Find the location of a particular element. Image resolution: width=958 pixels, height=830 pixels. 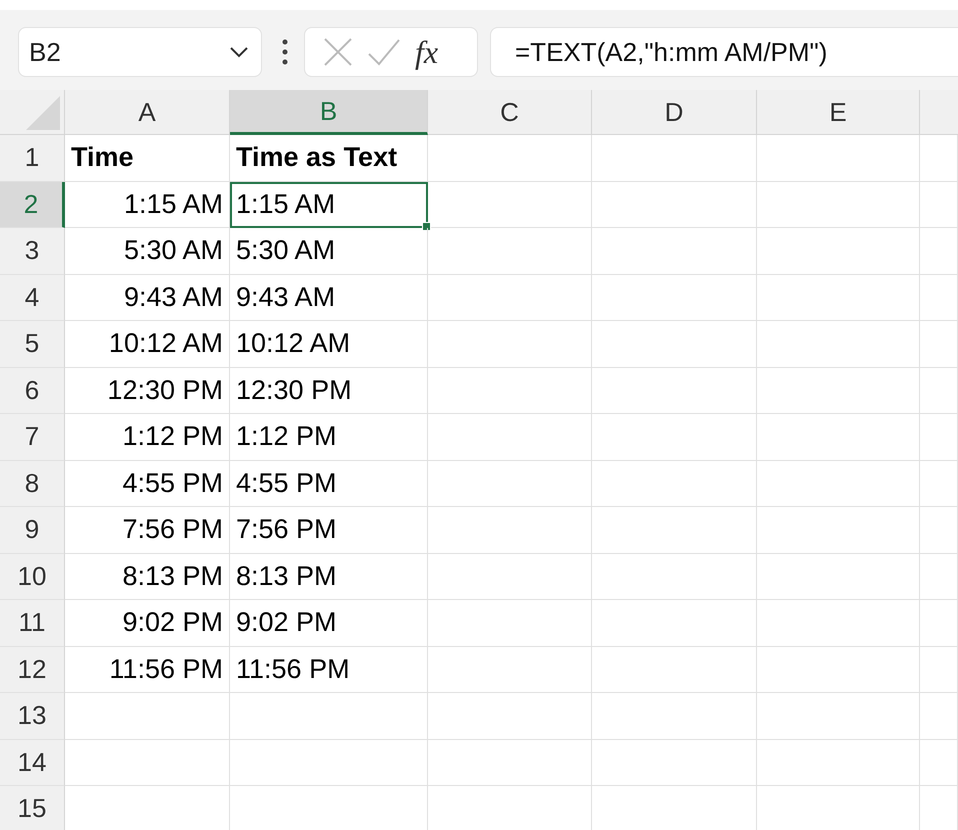

row-header: 4 is located at coordinates (32, 297).